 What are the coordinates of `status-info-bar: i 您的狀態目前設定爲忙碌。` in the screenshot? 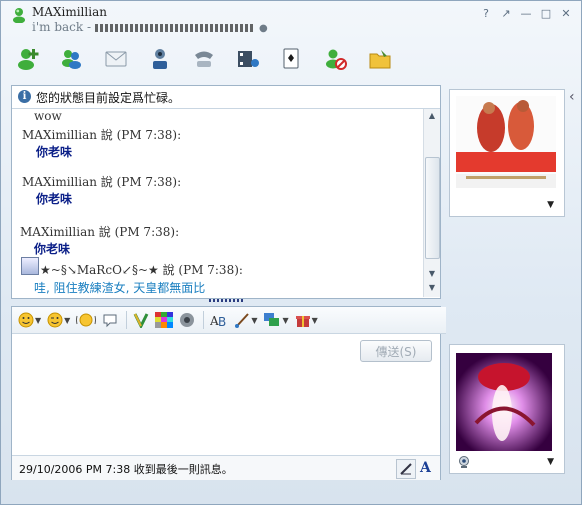 It's located at (226, 97).